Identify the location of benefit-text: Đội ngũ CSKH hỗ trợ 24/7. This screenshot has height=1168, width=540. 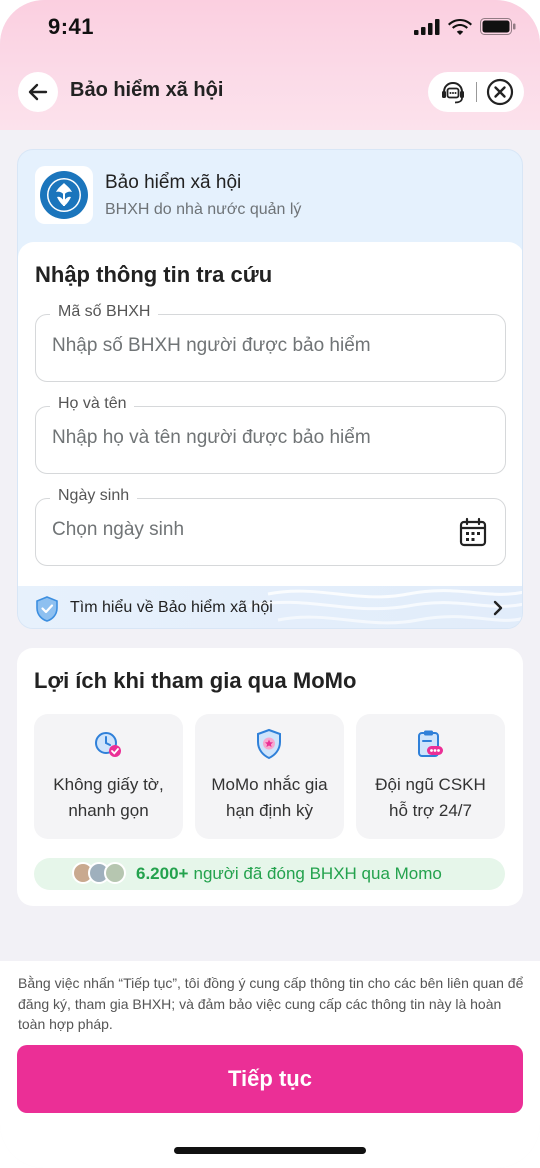
(430, 798).